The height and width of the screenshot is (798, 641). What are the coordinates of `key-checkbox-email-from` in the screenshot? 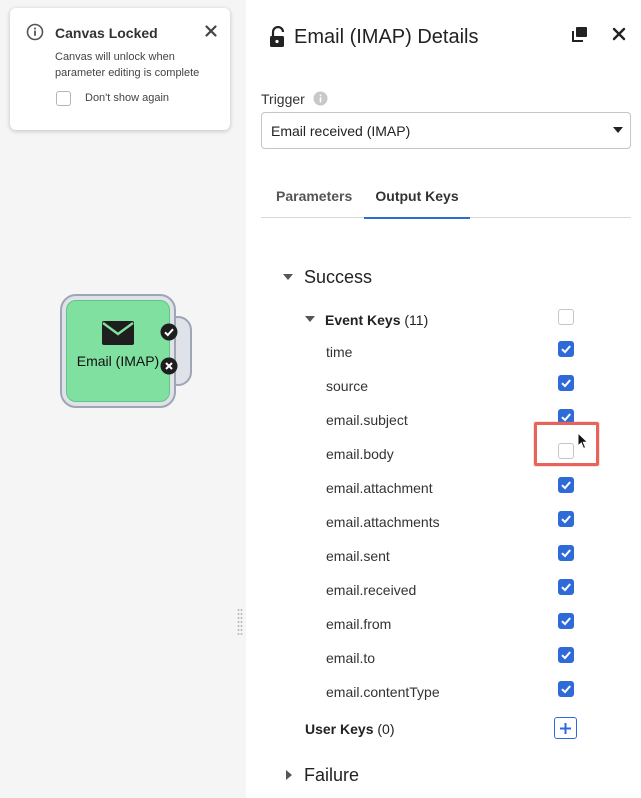 It's located at (566, 621).